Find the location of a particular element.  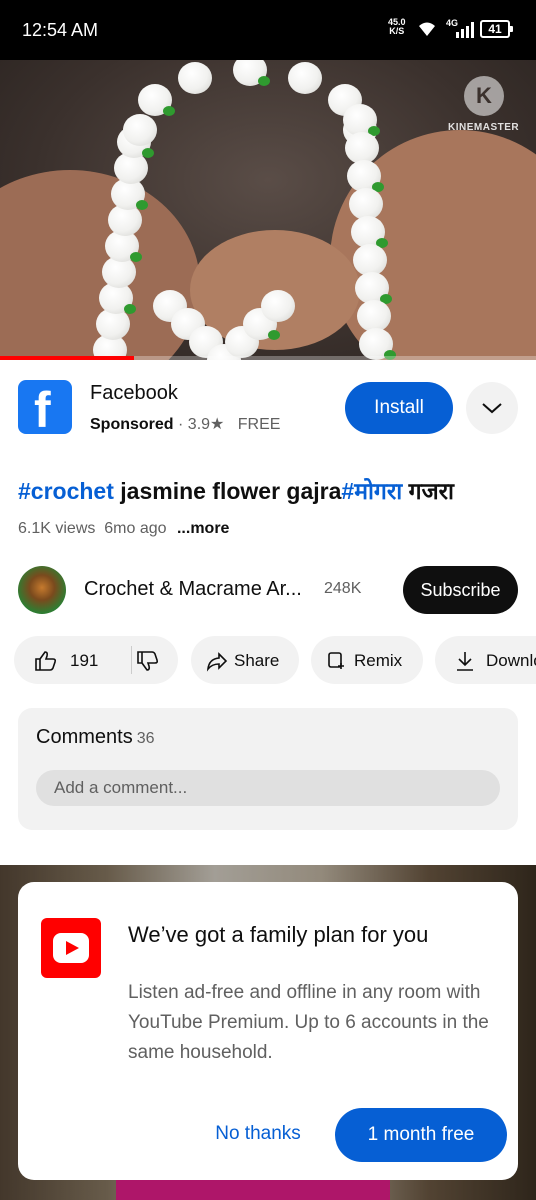

channel-avatar is located at coordinates (42, 590).